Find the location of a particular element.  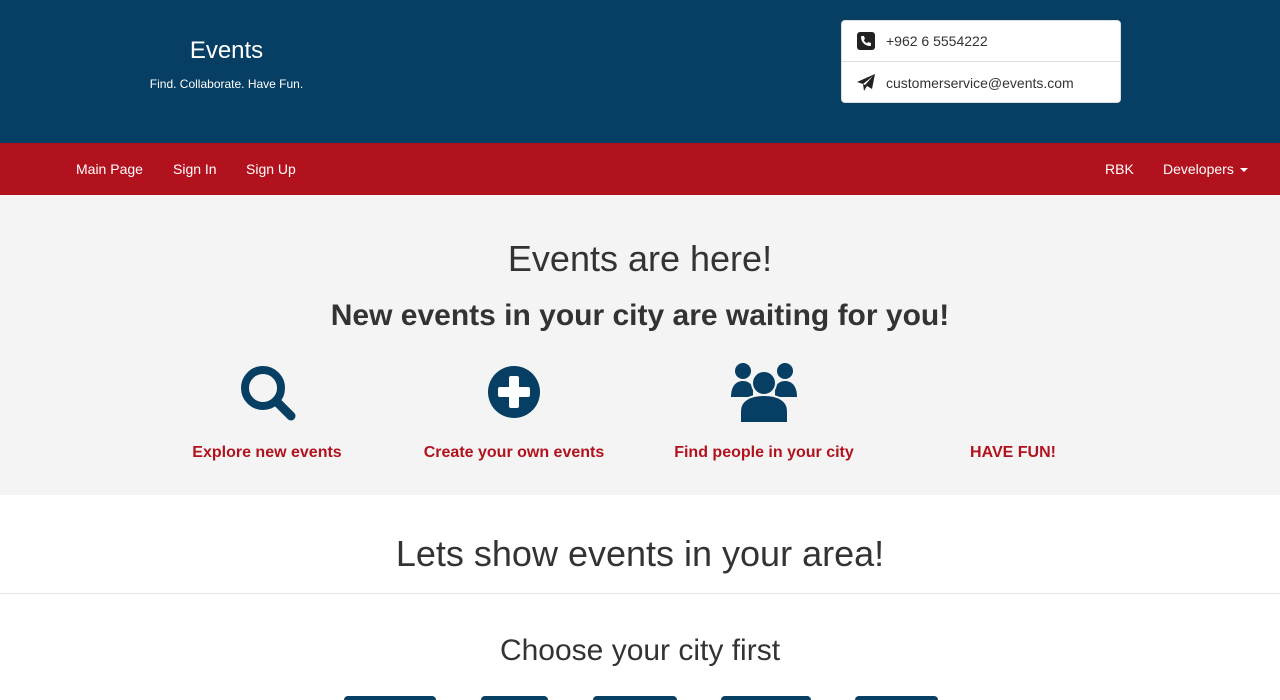

feature-explore: Explore new events is located at coordinates (267, 411).